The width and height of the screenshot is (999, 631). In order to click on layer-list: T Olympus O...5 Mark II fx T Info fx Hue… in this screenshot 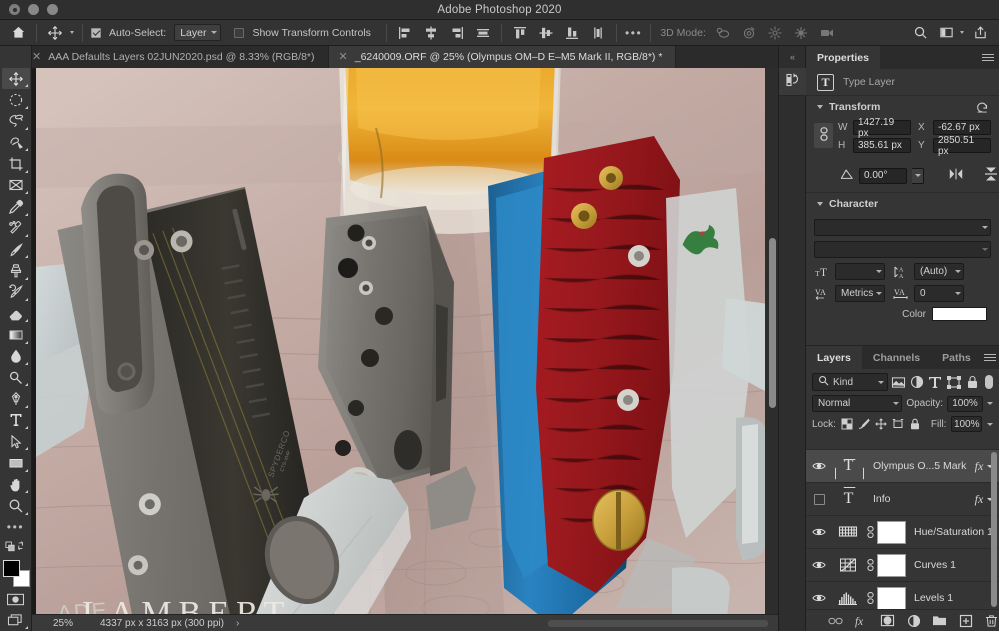, I will do `click(902, 529)`.